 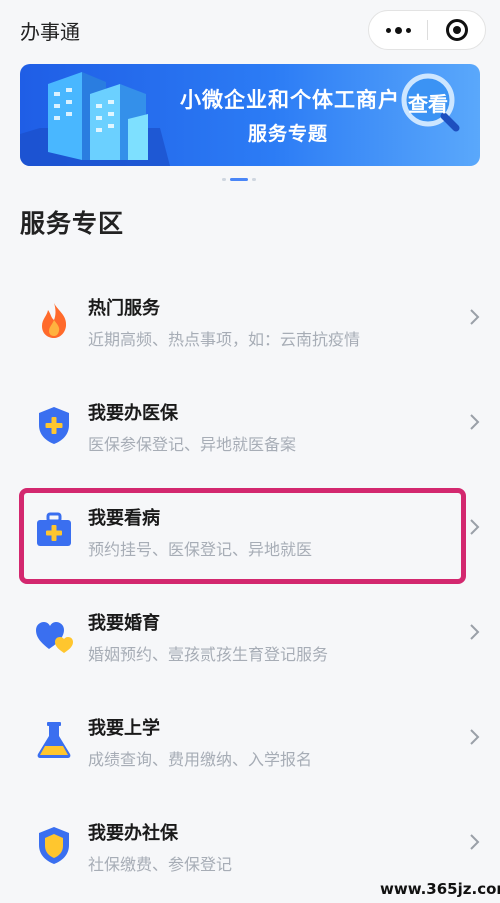 I want to click on more-button, so click(x=398, y=30).